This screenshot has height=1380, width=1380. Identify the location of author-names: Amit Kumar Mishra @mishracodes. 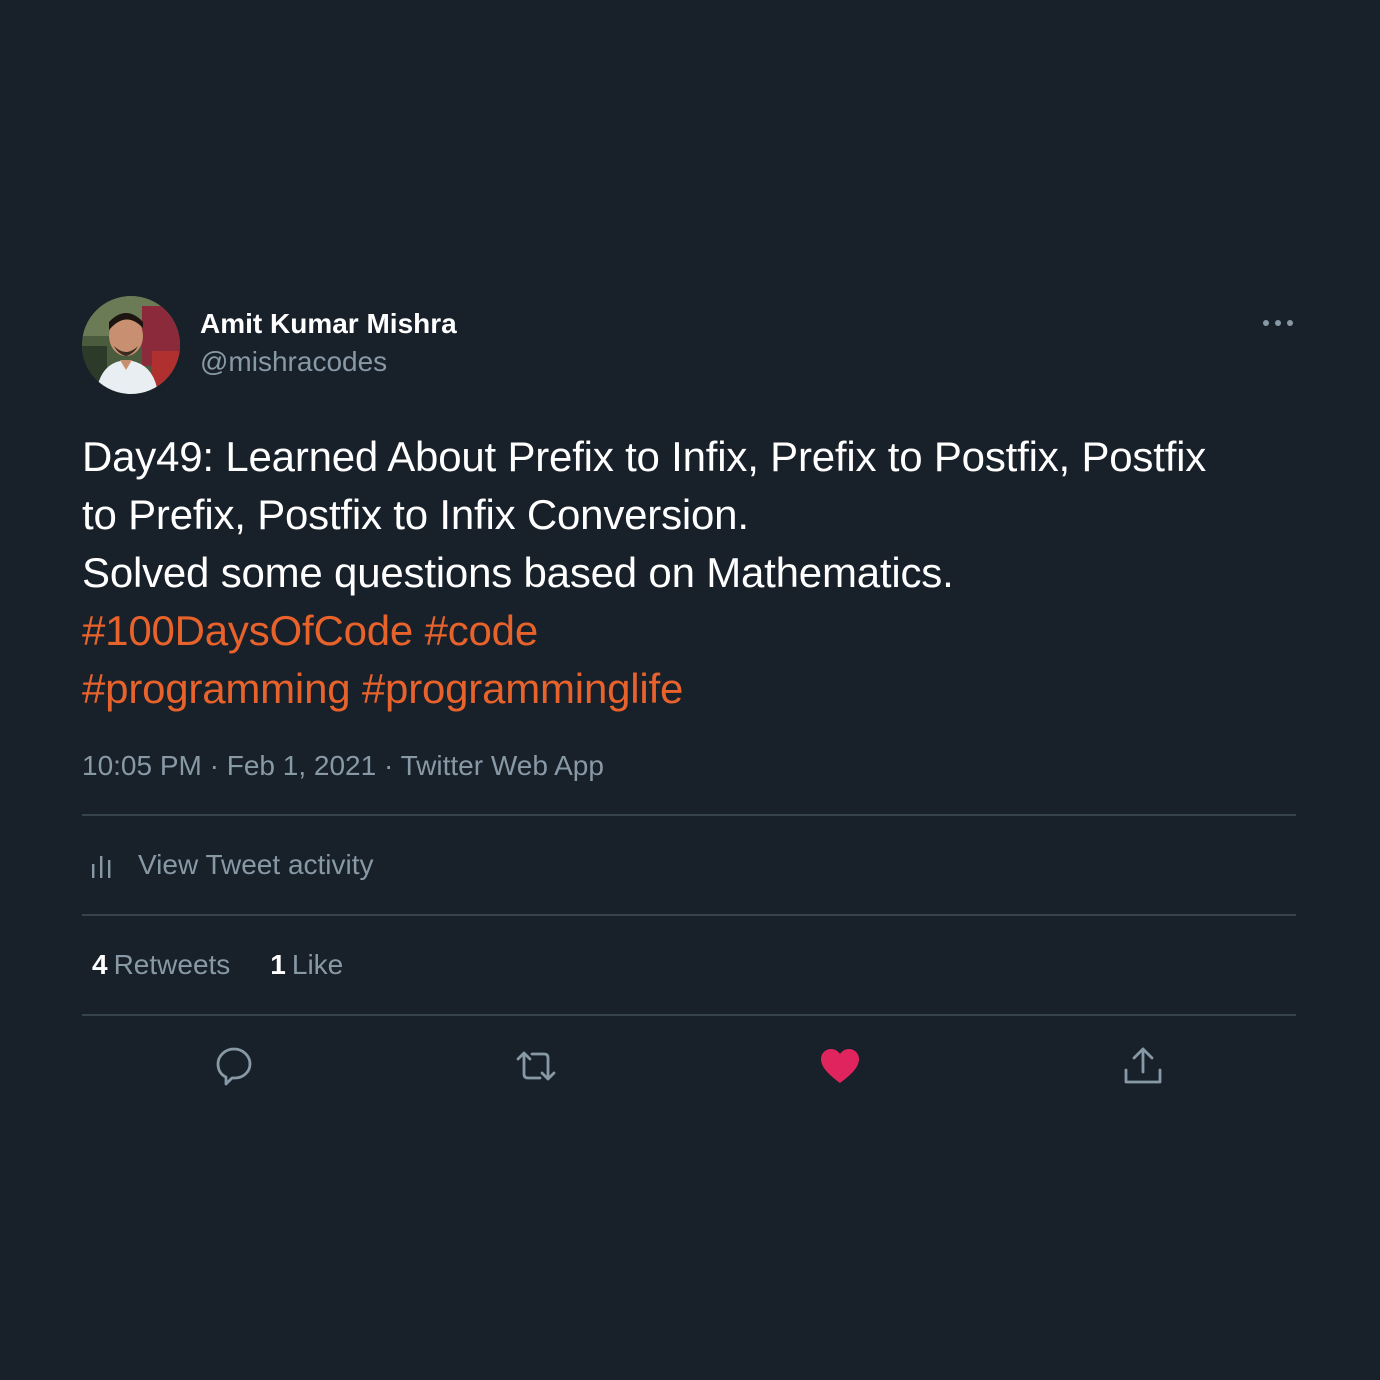
(328, 344).